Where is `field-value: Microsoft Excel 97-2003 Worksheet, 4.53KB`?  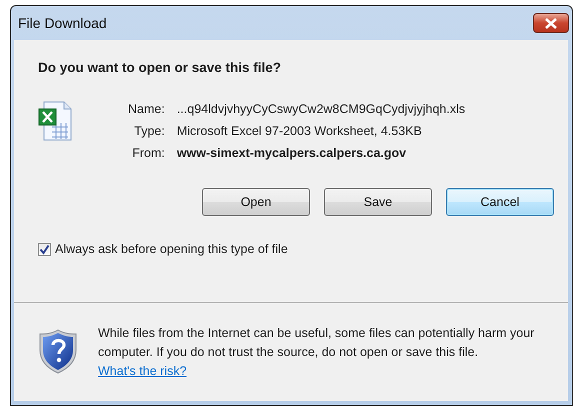 field-value: Microsoft Excel 97-2003 Worksheet, 4.53KB is located at coordinates (299, 131).